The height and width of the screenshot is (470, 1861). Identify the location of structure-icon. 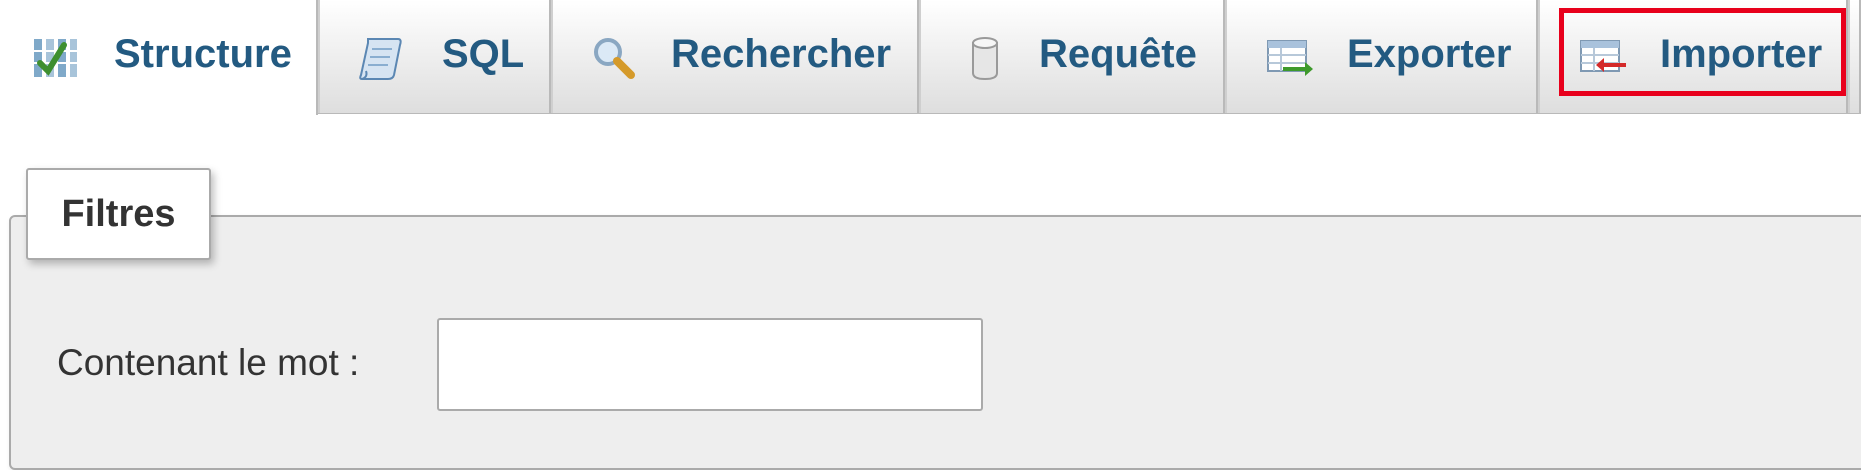
(55, 58).